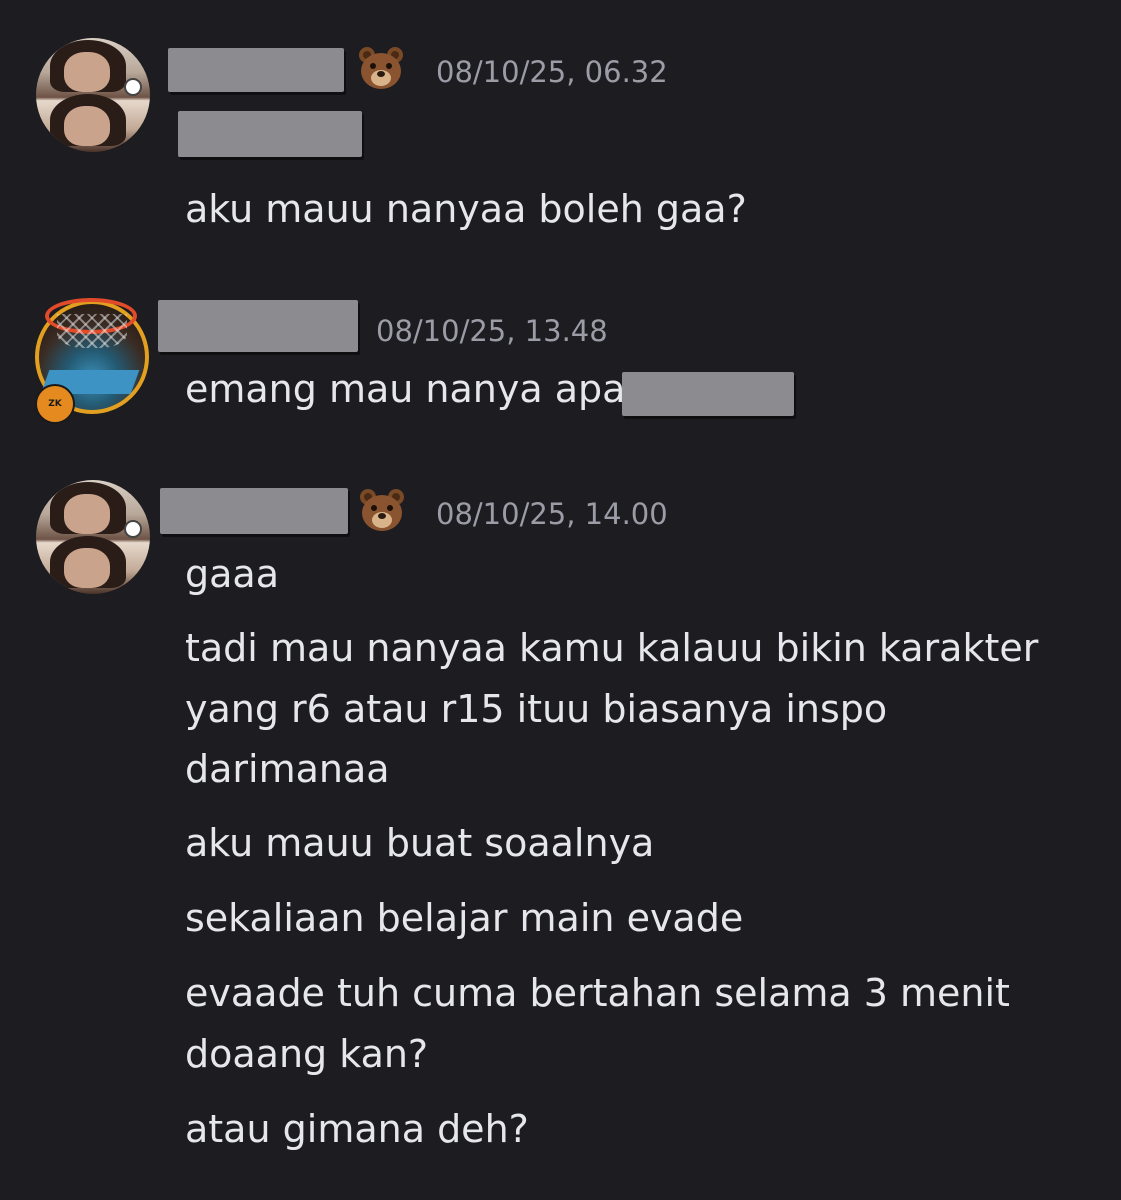  What do you see at coordinates (536, 709) in the screenshot?
I see `message-text: yang r6 atau r15 ituu biasanya inspo` at bounding box center [536, 709].